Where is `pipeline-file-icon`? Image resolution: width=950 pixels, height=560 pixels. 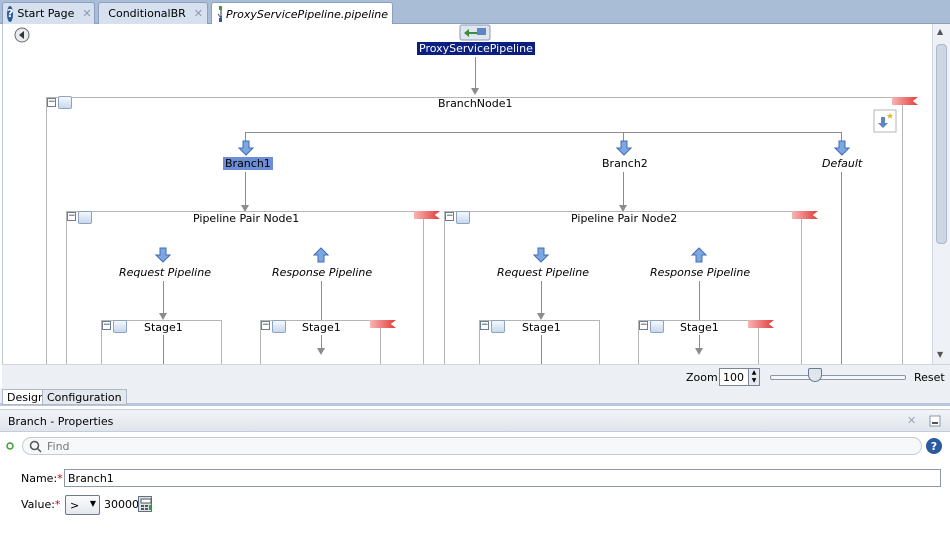
pipeline-file-icon is located at coordinates (219, 14).